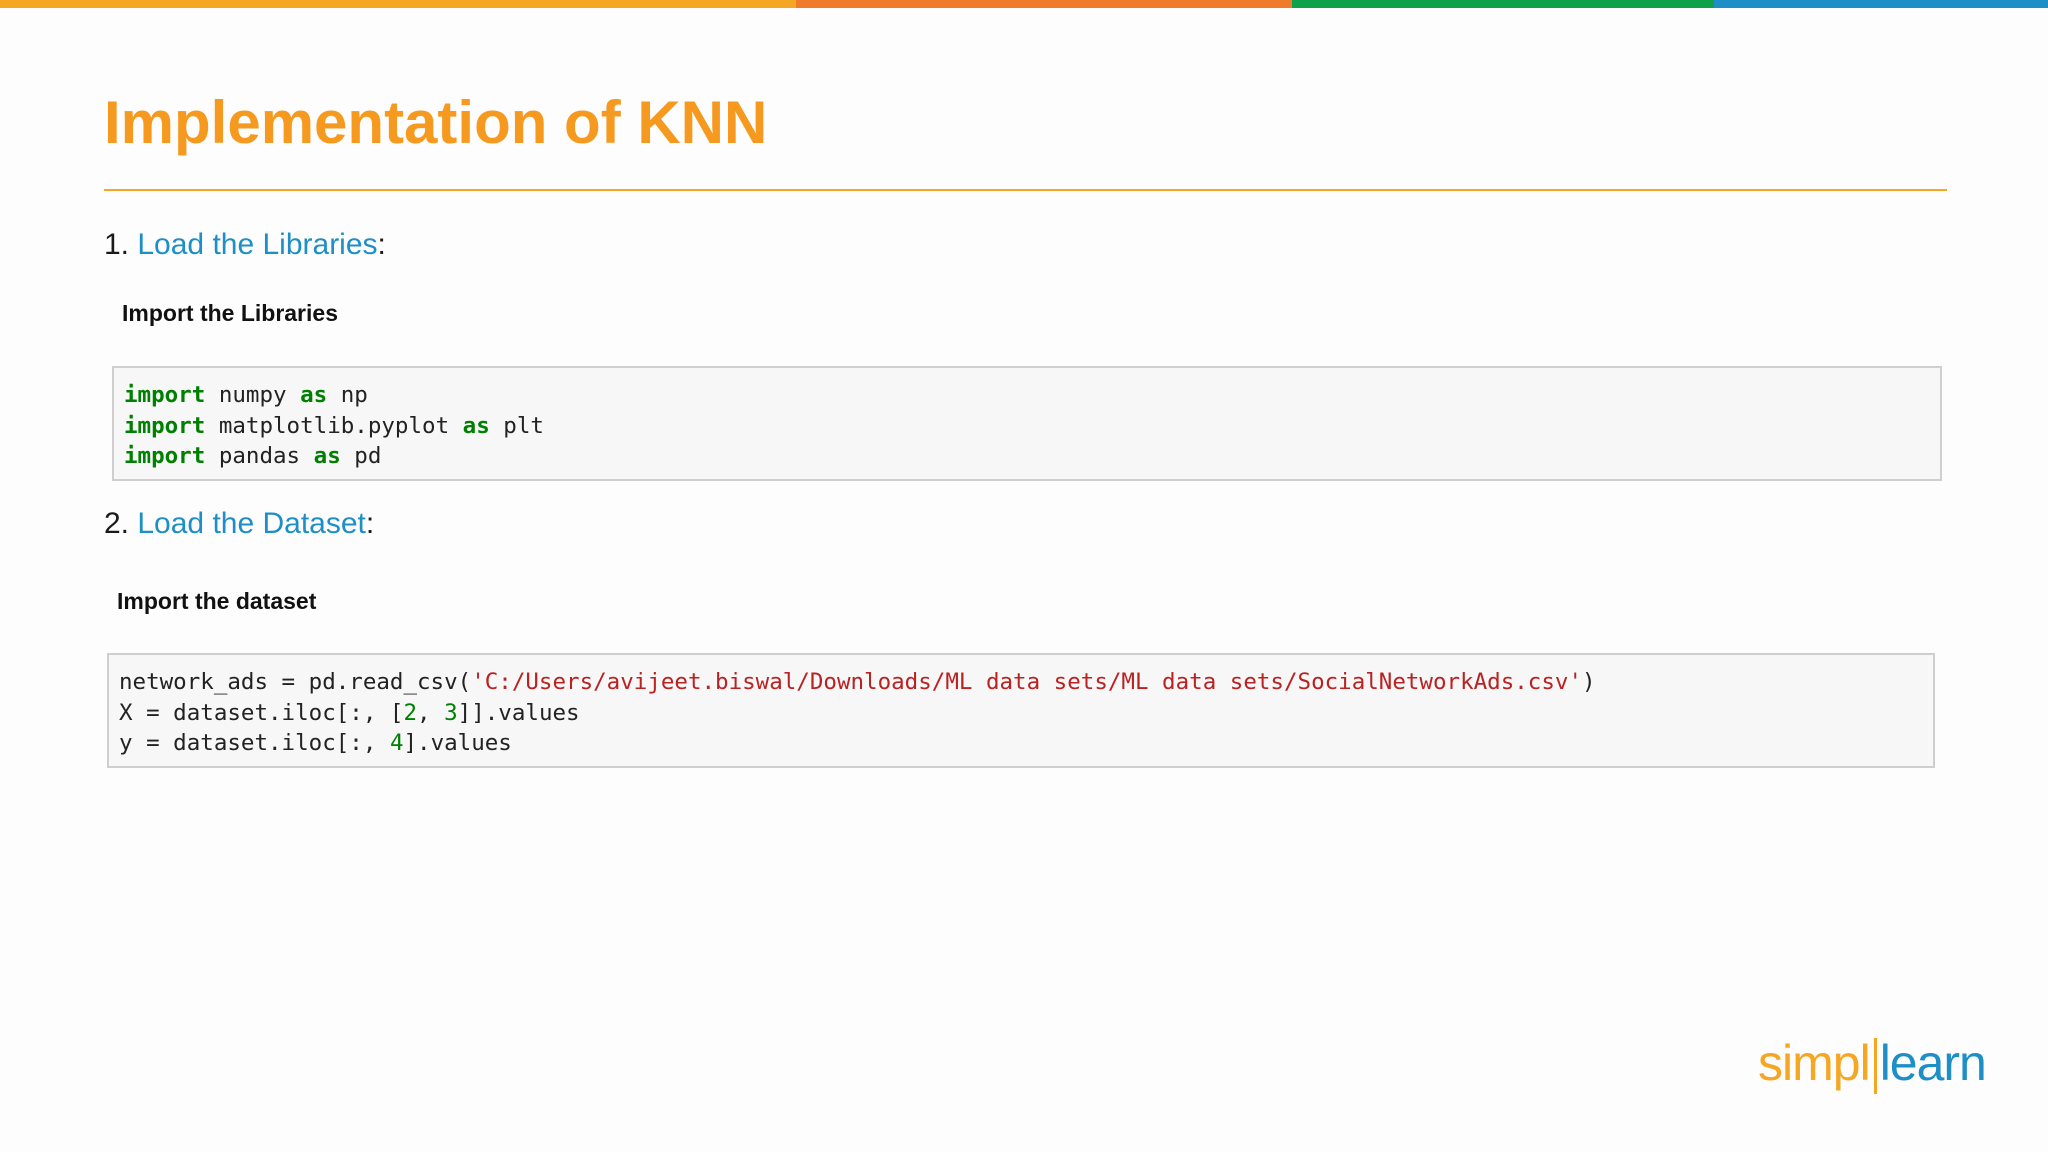  I want to click on step-1-heading: 1. Load the Libraries:, so click(245, 245).